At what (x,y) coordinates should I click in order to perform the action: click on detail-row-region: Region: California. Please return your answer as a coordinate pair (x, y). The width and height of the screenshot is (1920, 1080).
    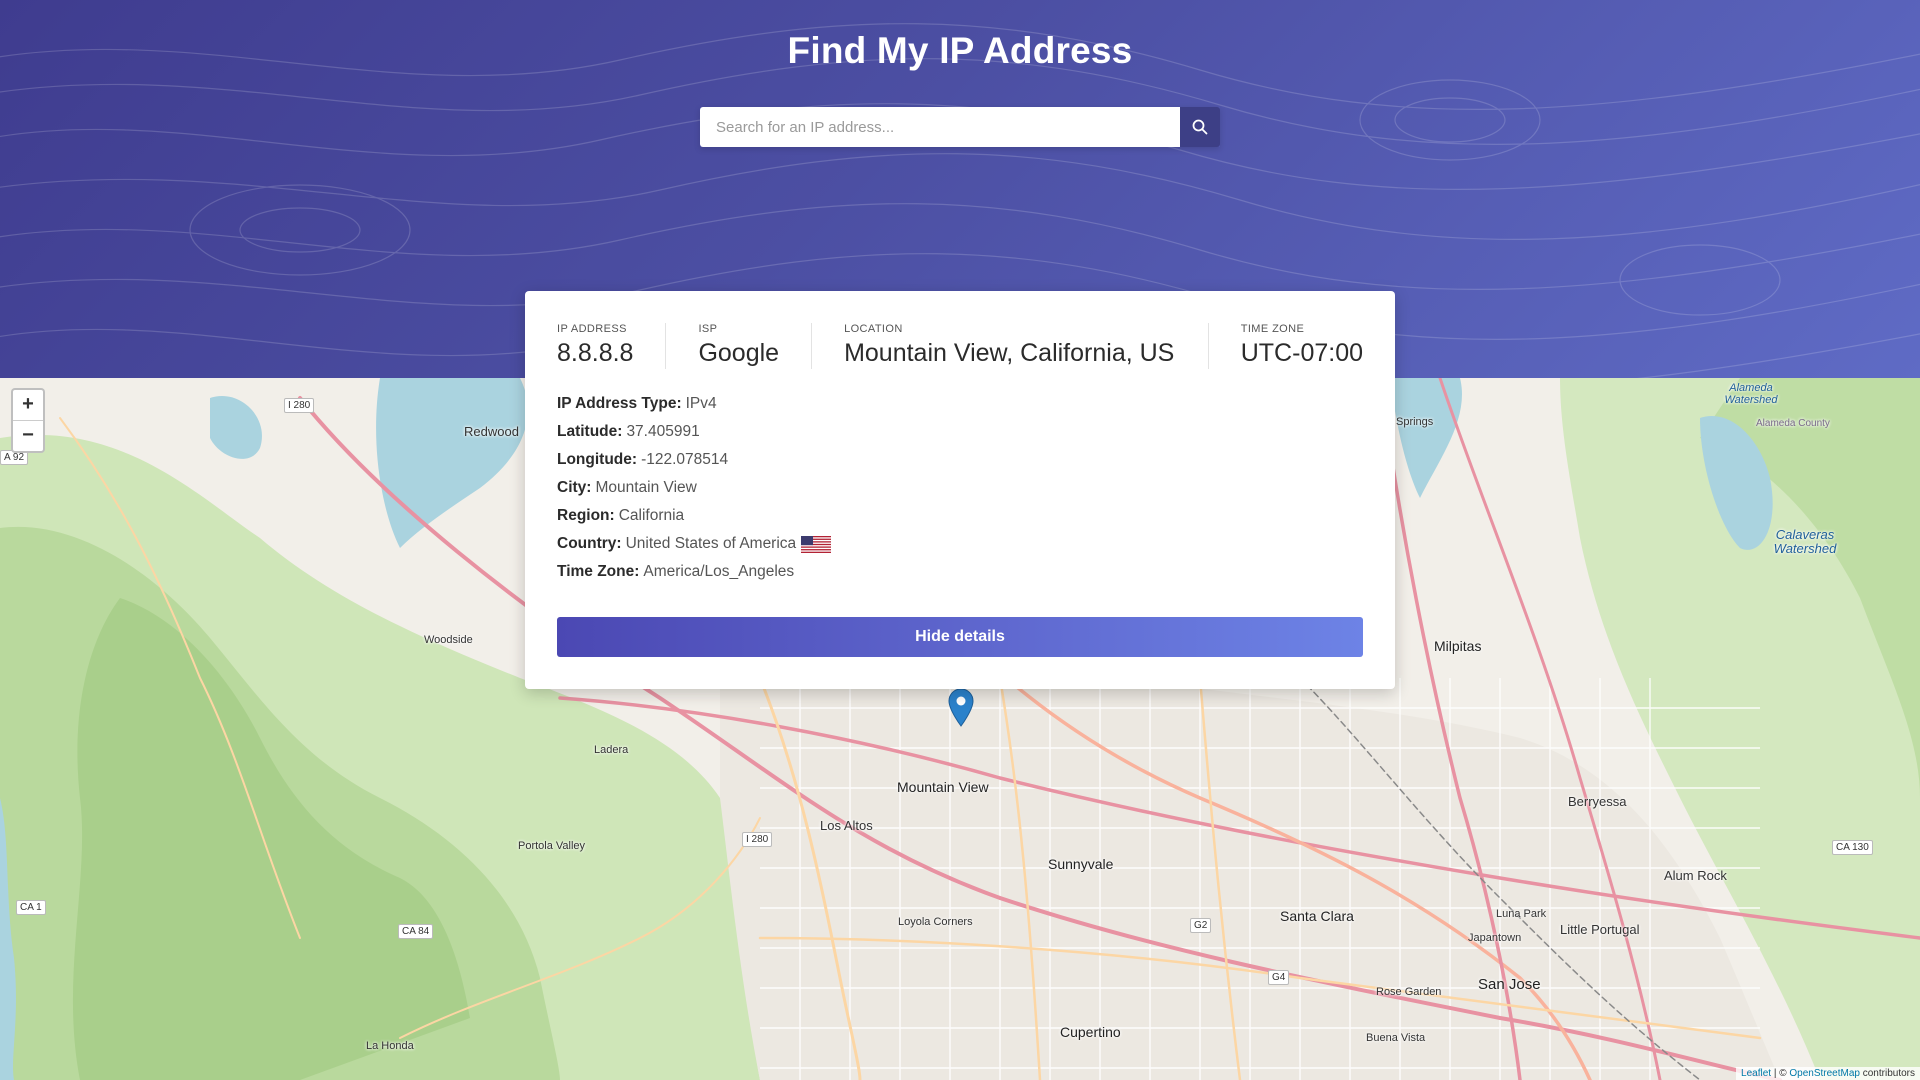
    Looking at the image, I should click on (960, 516).